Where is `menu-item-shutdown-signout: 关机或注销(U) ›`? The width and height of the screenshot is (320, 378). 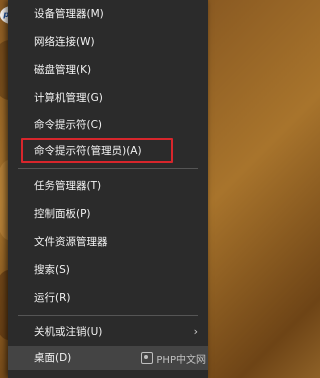 menu-item-shutdown-signout: 关机或注销(U) › is located at coordinates (108, 332).